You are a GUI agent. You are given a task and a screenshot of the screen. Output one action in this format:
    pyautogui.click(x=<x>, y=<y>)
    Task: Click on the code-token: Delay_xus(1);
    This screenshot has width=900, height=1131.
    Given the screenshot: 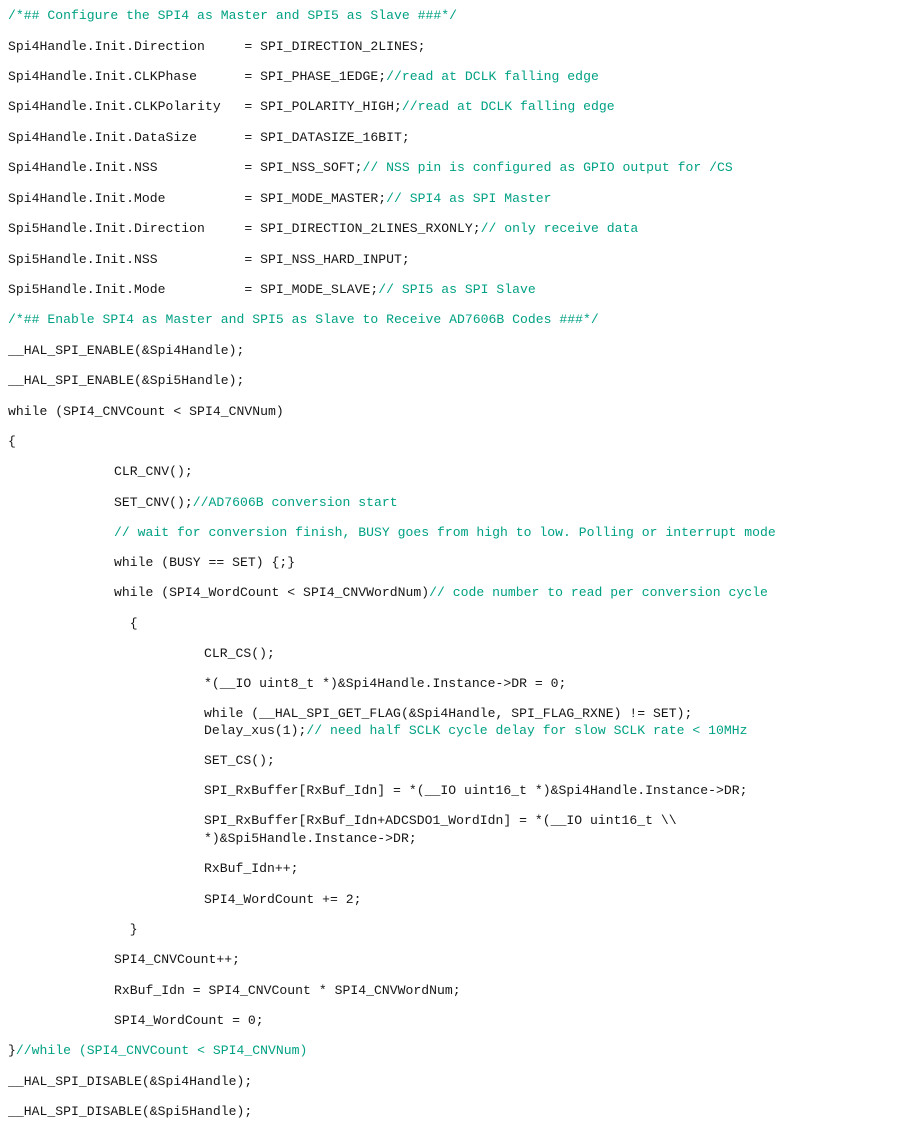 What is the action you would take?
    pyautogui.click(x=255, y=730)
    